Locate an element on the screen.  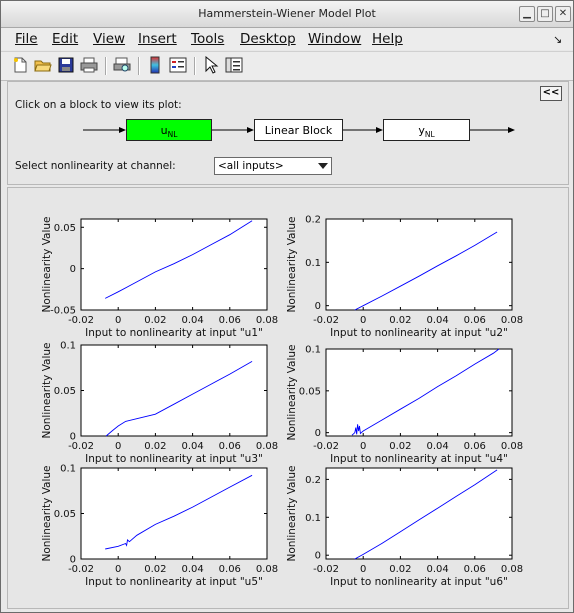
output-nonlinearity-block: yNL is located at coordinates (426, 130).